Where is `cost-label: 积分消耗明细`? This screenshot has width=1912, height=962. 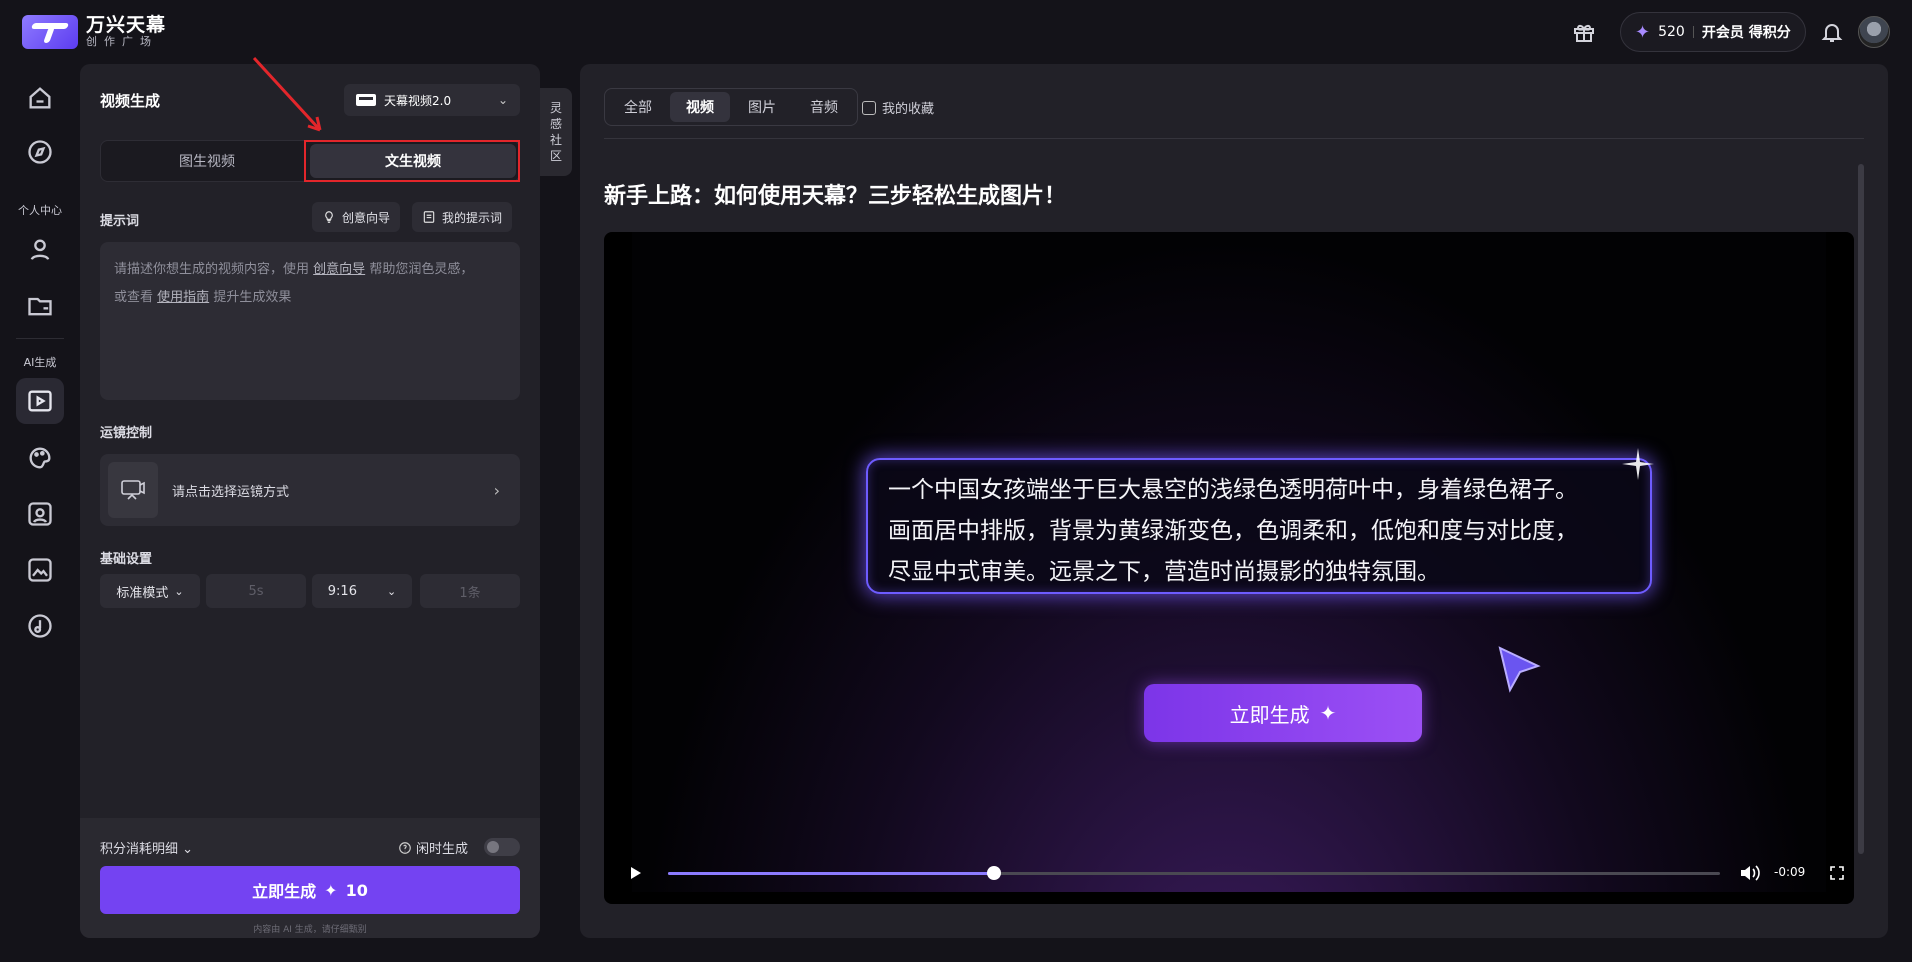
cost-label: 积分消耗明细 is located at coordinates (139, 849).